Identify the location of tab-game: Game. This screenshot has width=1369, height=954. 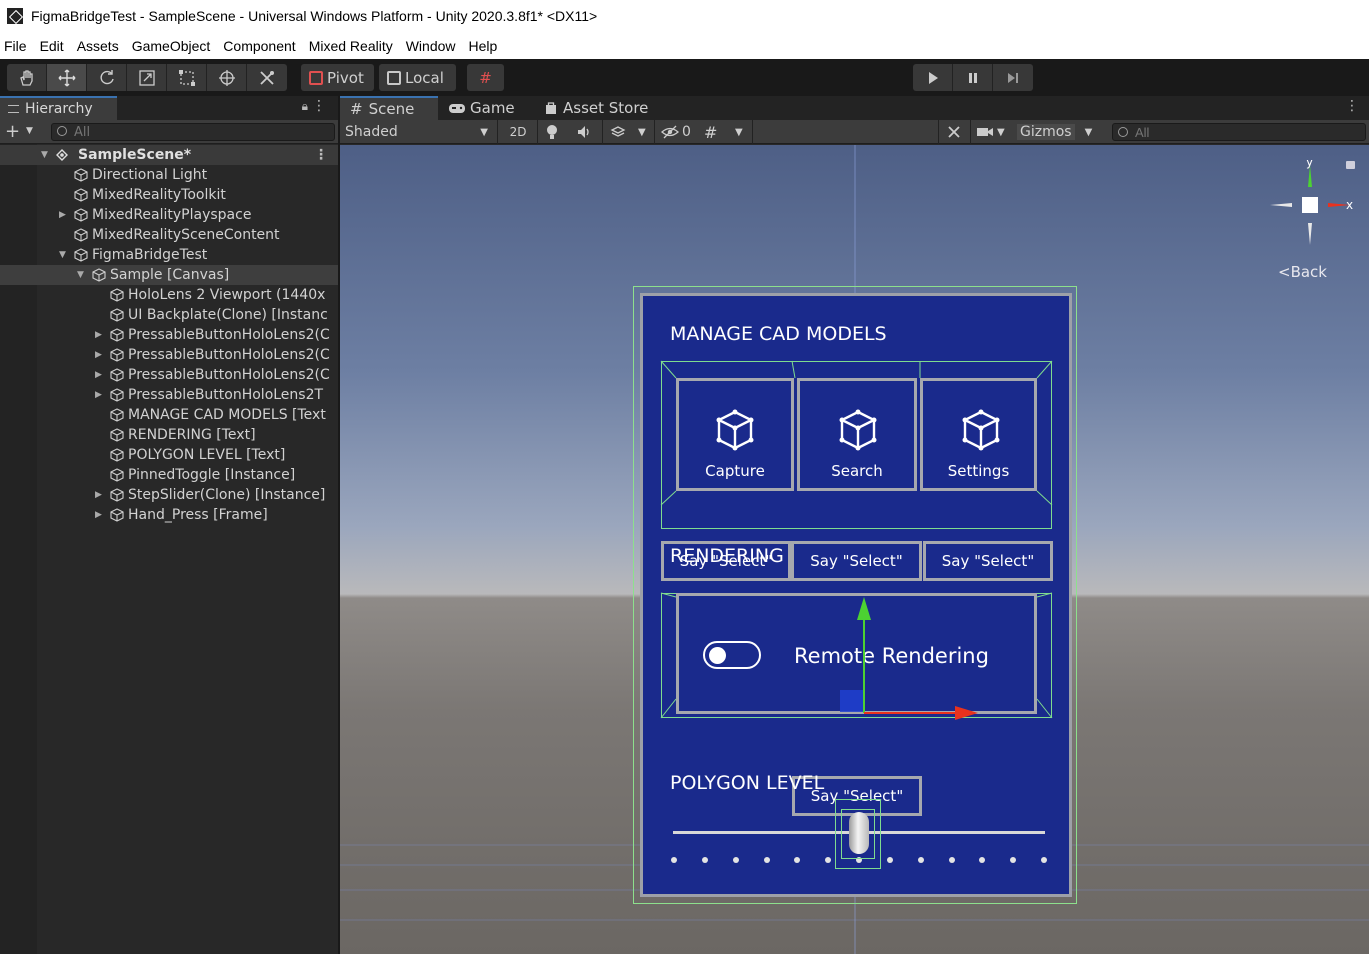
(486, 108).